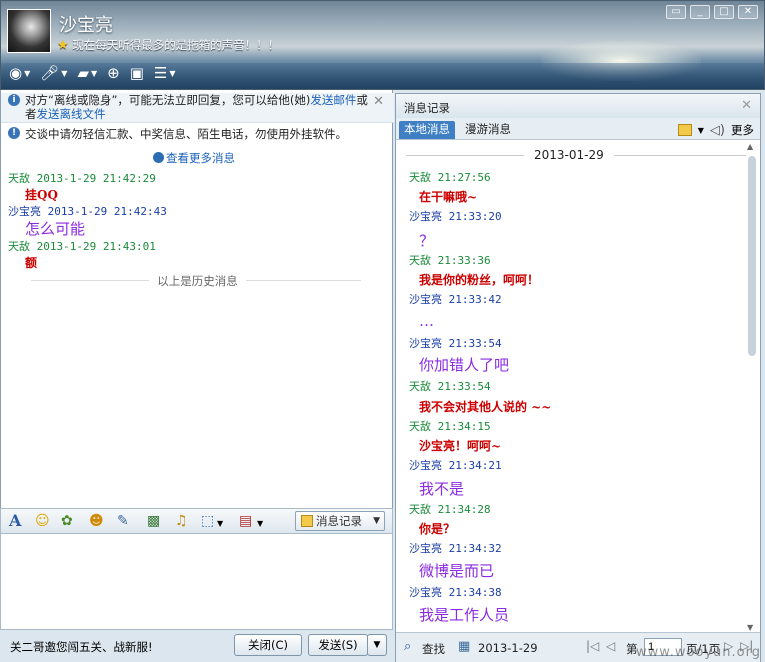 This screenshot has width=765, height=662. What do you see at coordinates (86, 25) in the screenshot?
I see `contact-name: 沙宝亮` at bounding box center [86, 25].